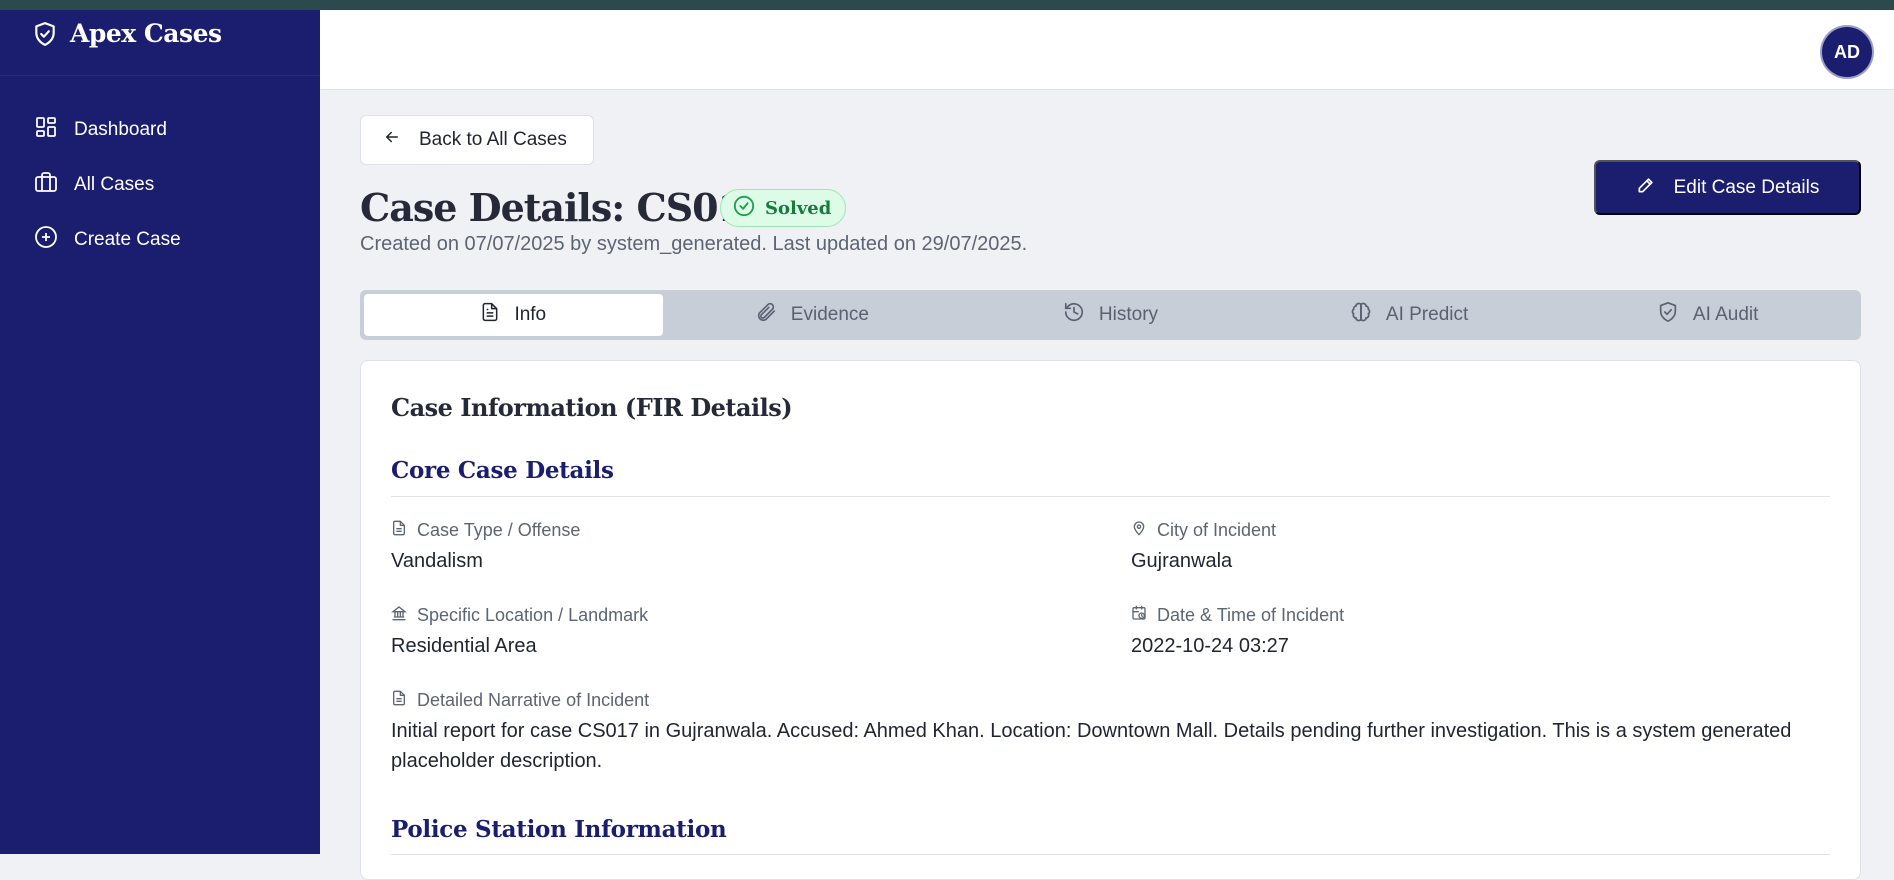 This screenshot has width=1894, height=880. What do you see at coordinates (120, 129) in the screenshot?
I see `sidebar-item-label: Dashboard` at bounding box center [120, 129].